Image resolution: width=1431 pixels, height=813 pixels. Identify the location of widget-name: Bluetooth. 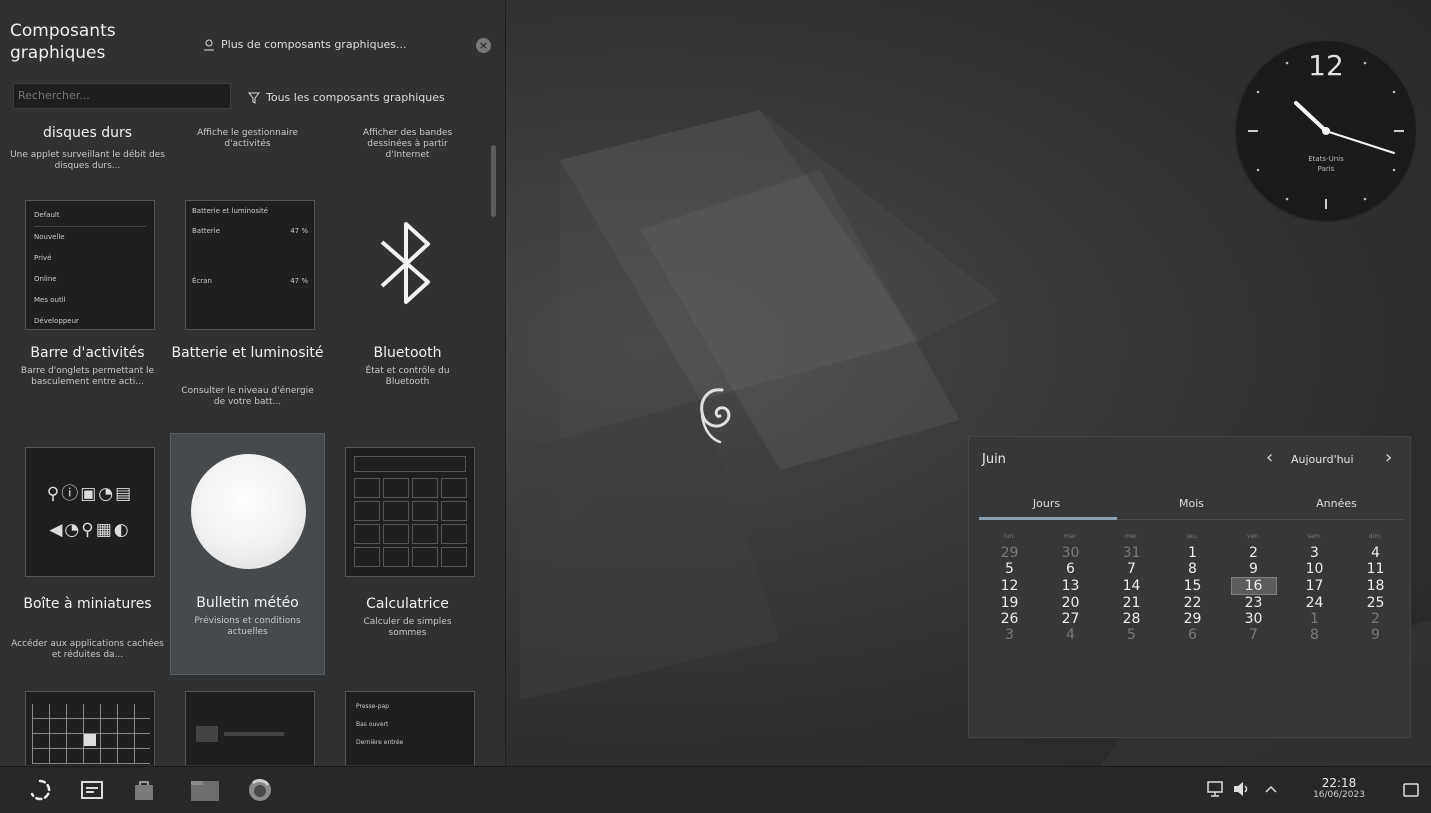
(407, 353).